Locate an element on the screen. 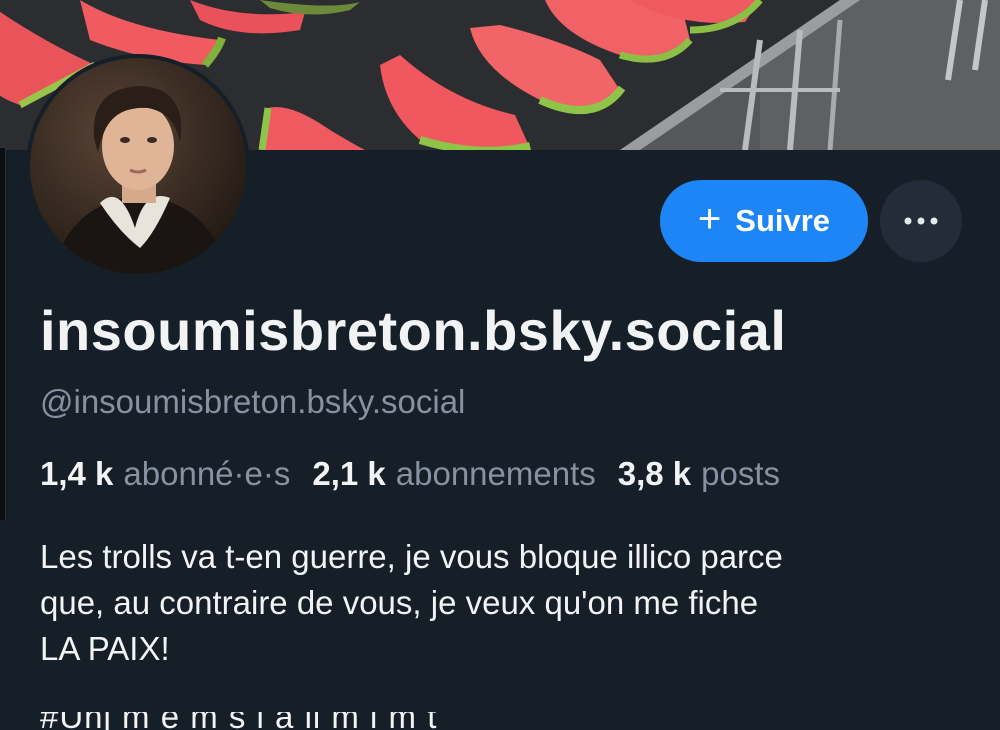 The image size is (1000, 730). following-label: abonnements is located at coordinates (495, 473).